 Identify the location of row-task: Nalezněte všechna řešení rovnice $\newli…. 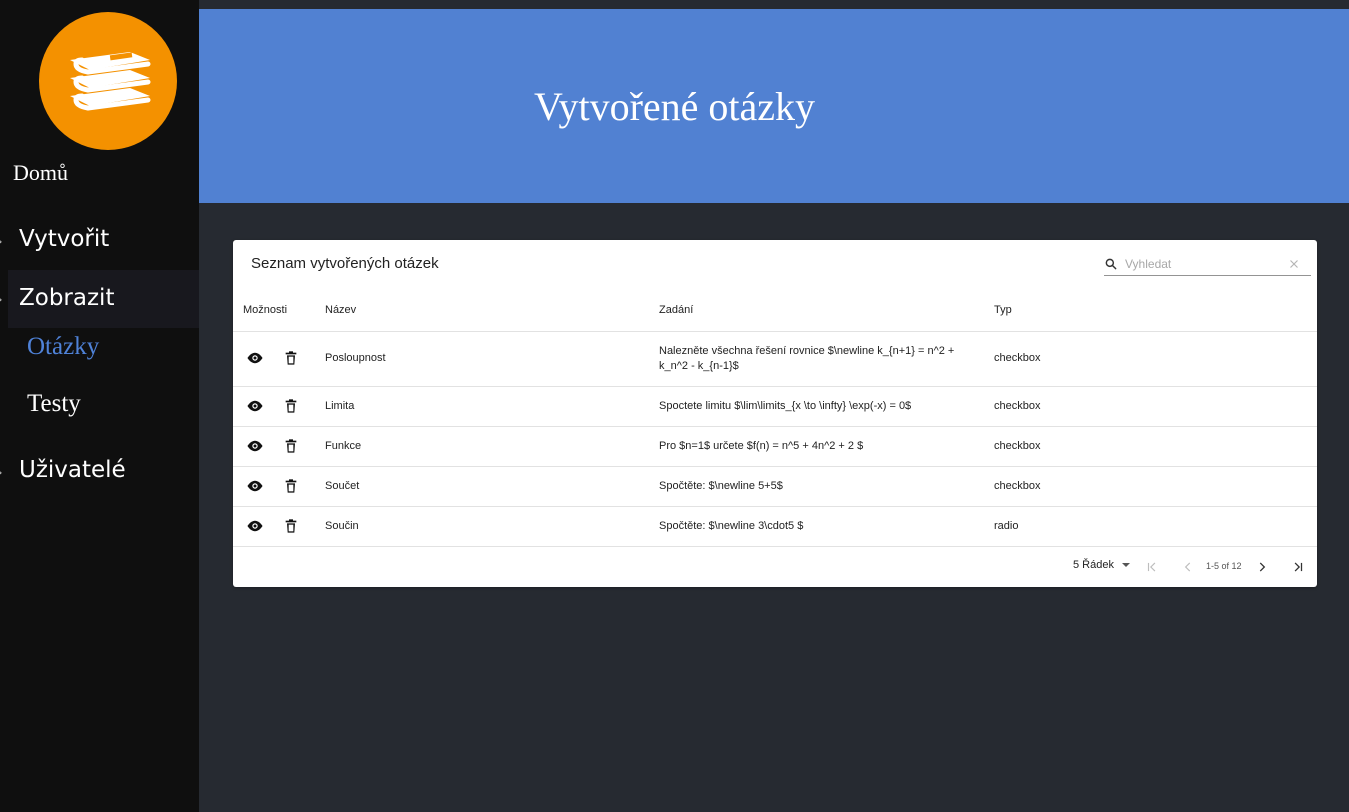
(807, 358).